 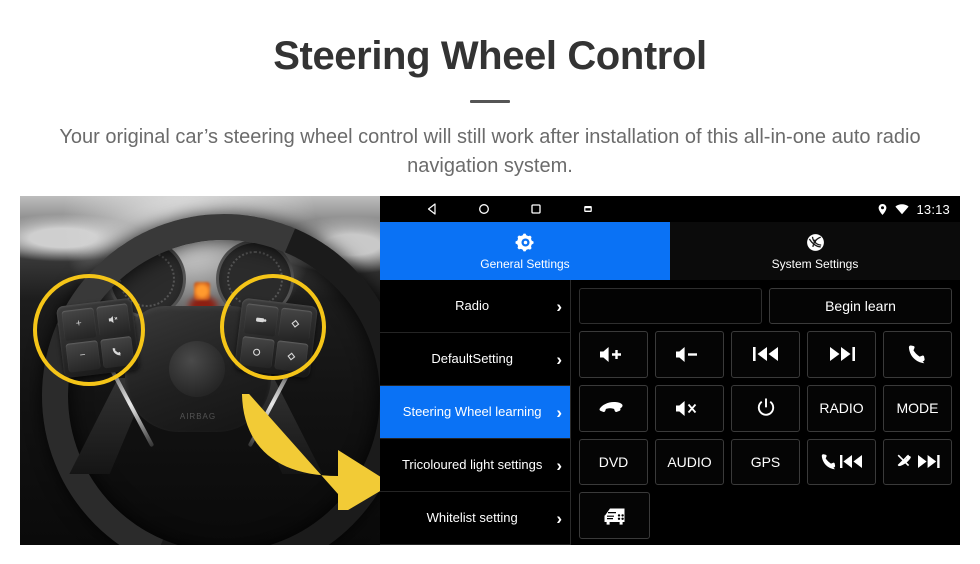 I want to click on wheel-horn-pad, so click(x=197, y=369).